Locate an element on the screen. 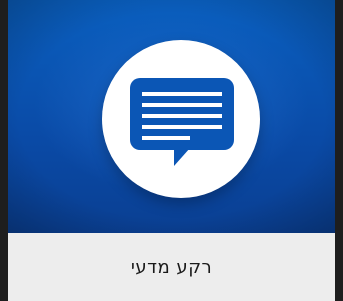 This screenshot has height=301, width=343. tile-title: רקע מדעי is located at coordinates (171, 267).